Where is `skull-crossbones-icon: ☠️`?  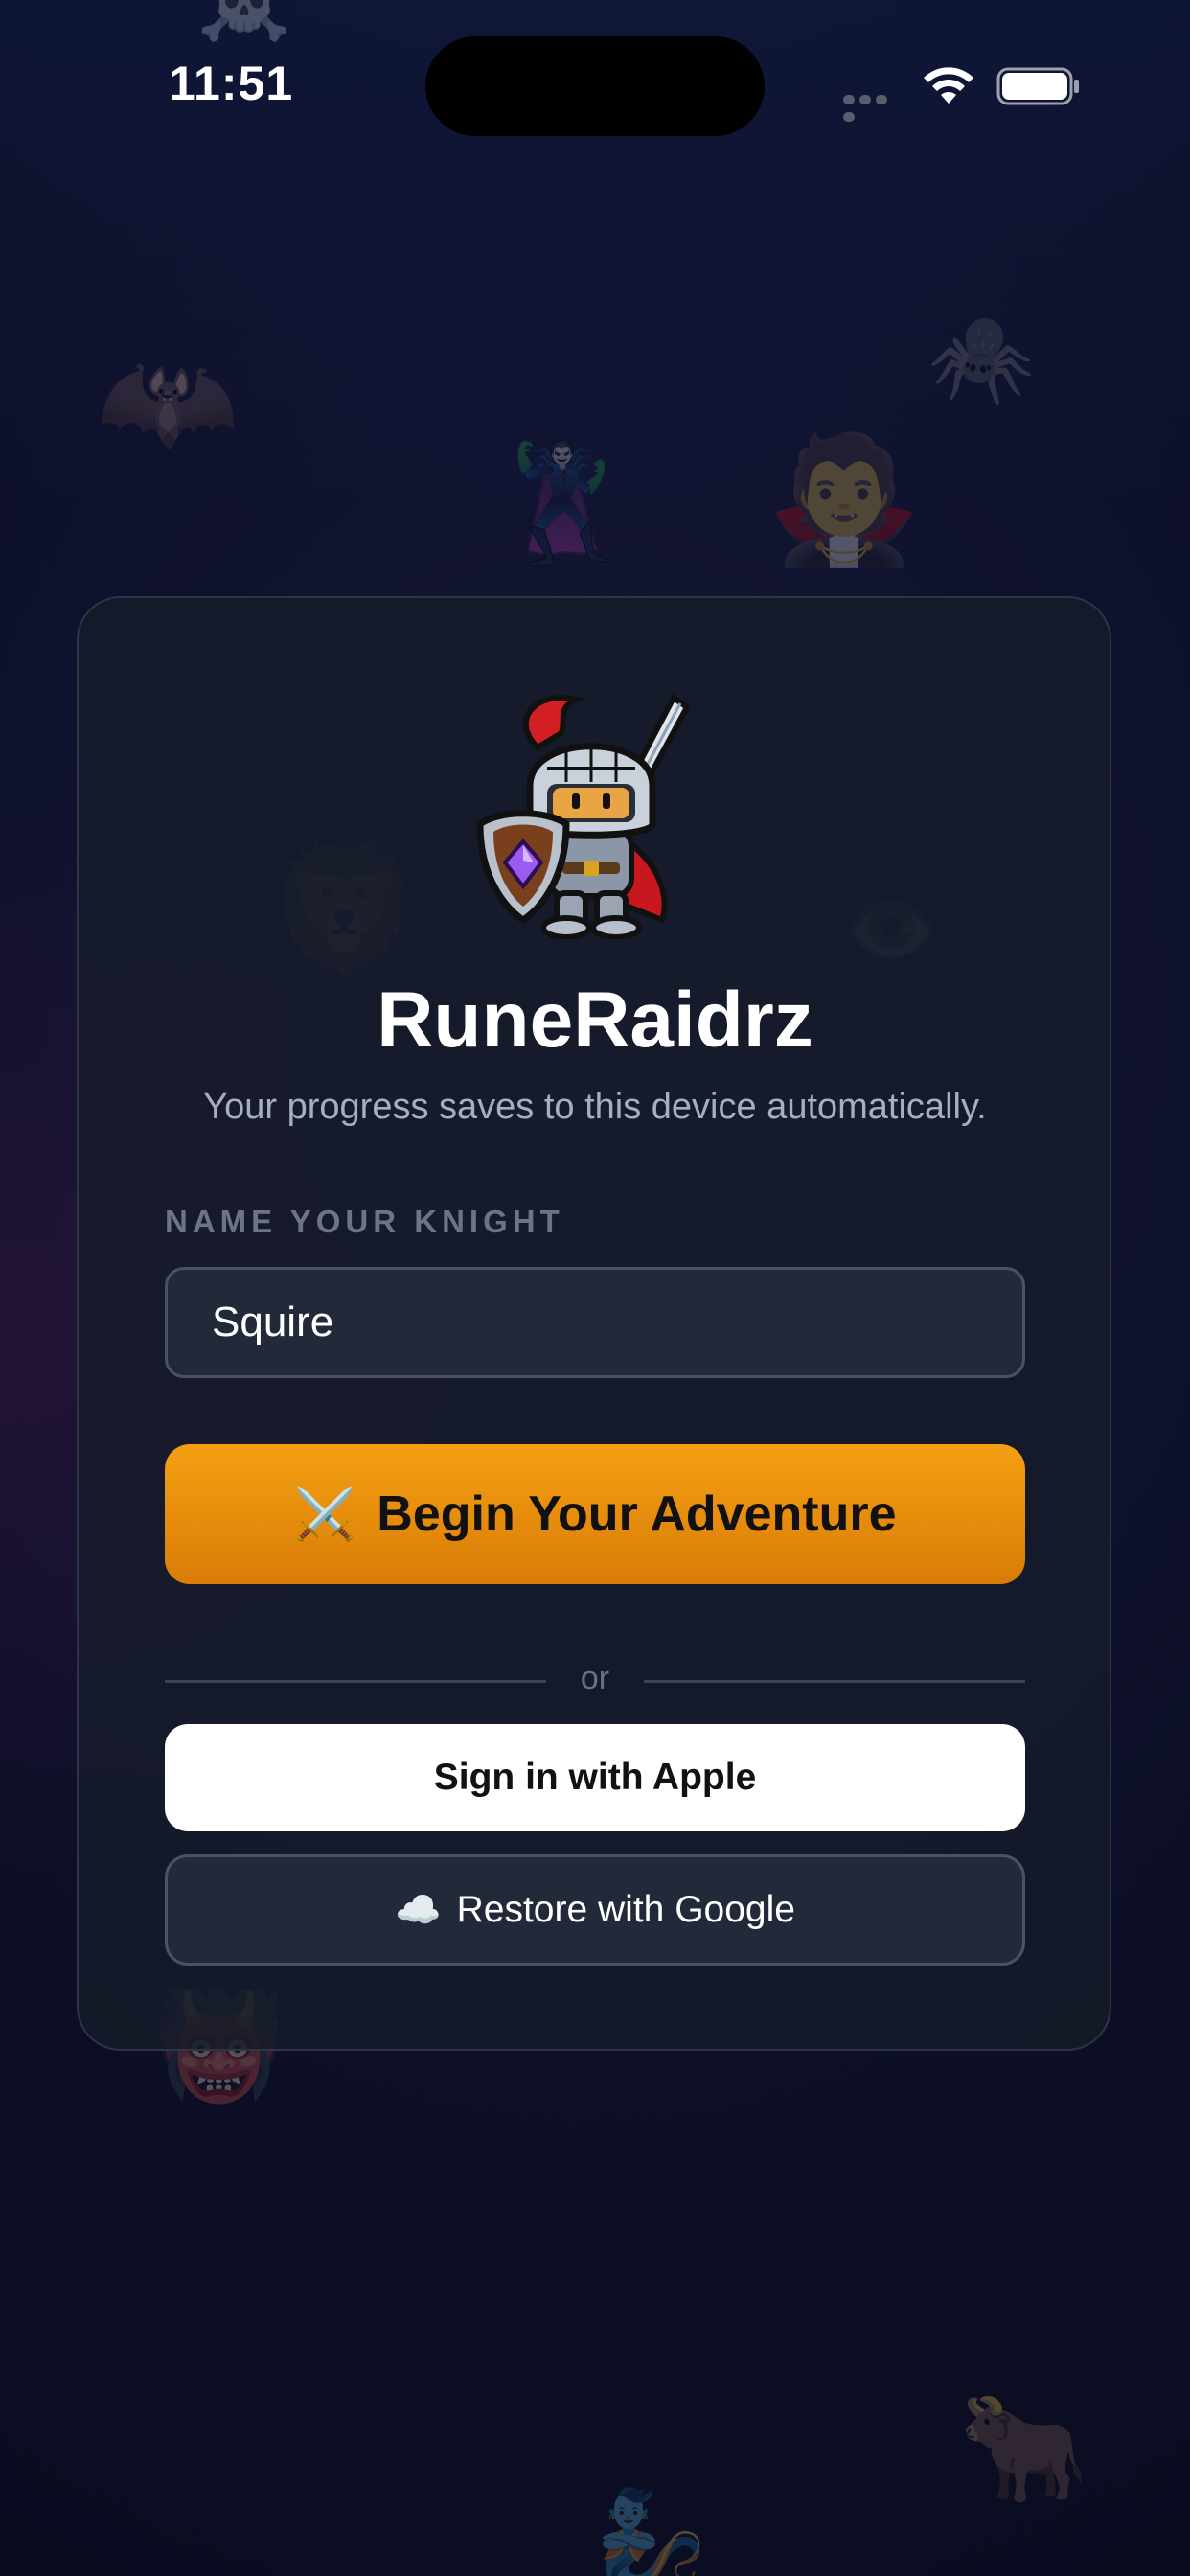
skull-crossbones-icon: ☠️ is located at coordinates (244, 19).